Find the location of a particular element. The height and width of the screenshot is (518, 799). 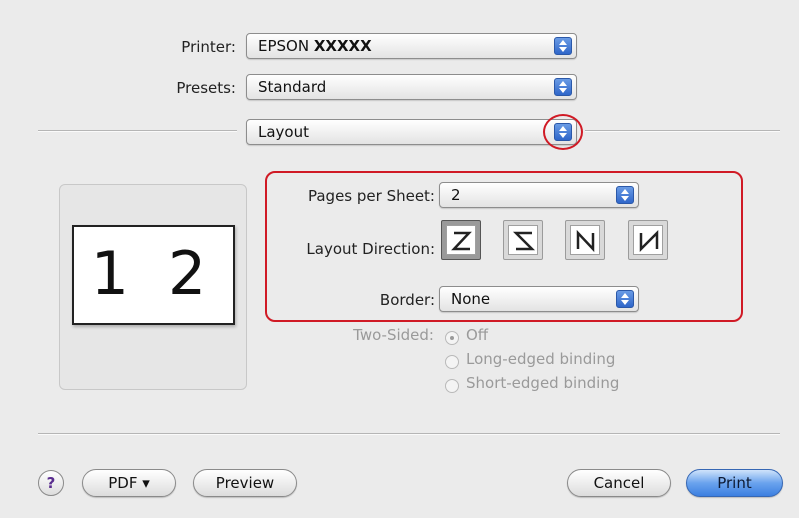

two-sided-label: Two-Sided: is located at coordinates (393, 335).